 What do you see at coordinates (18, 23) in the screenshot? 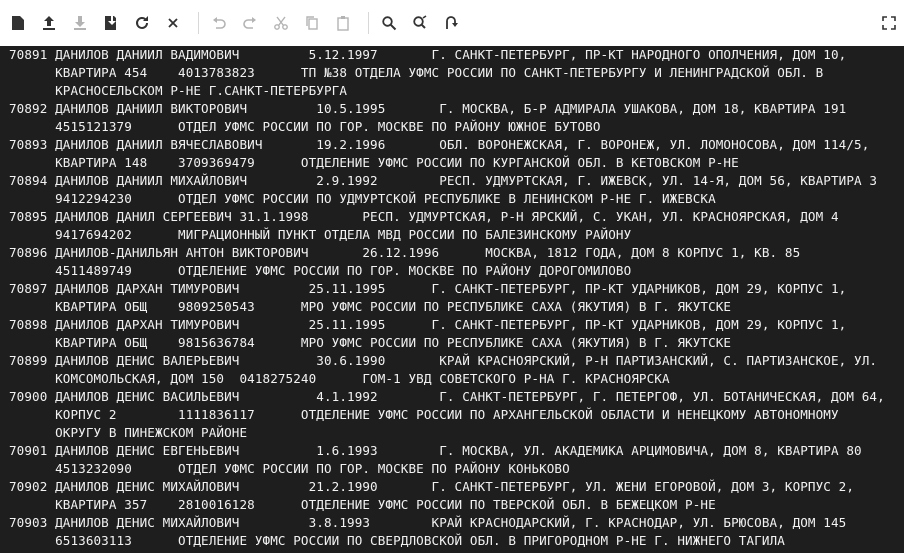
I see `new-file-icon` at bounding box center [18, 23].